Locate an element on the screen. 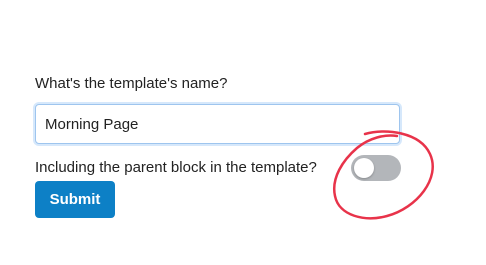 This screenshot has width=486, height=265. toggle-knob is located at coordinates (364, 168).